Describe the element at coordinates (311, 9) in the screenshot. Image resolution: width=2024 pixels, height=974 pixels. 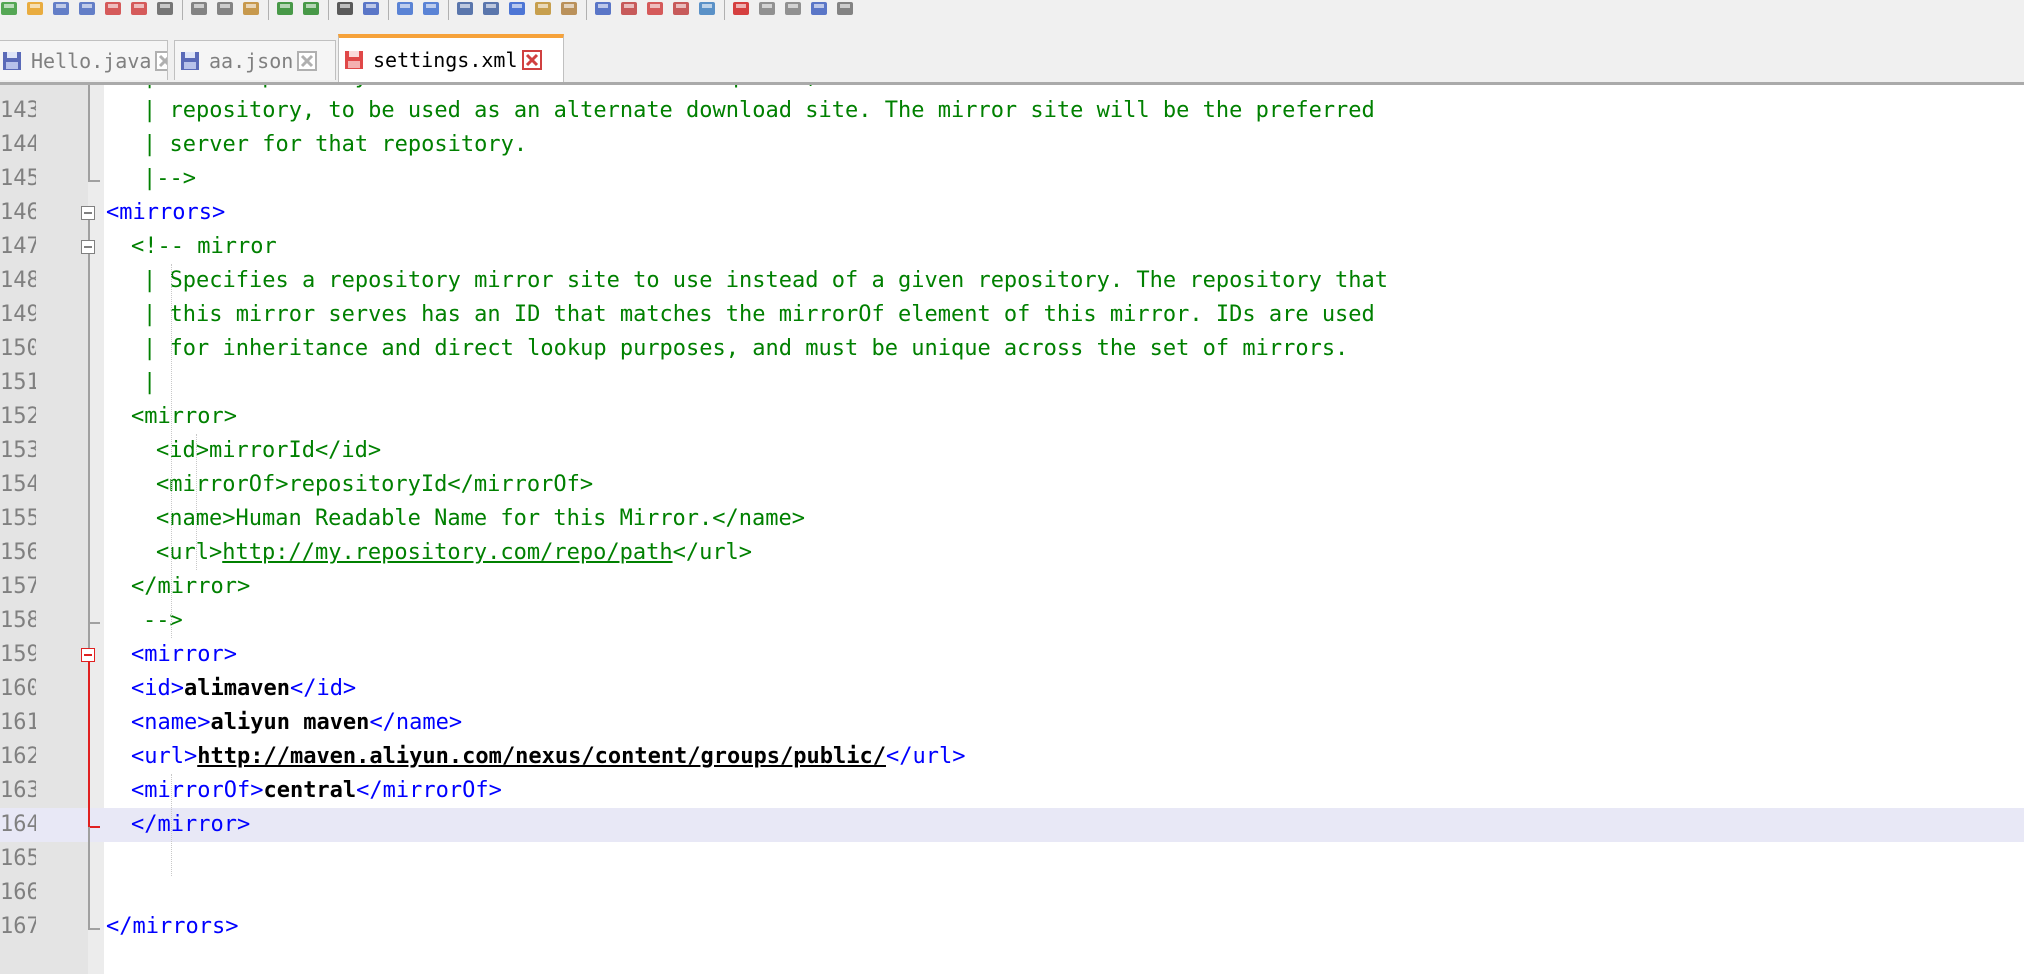
I see `redo-icon` at that location.